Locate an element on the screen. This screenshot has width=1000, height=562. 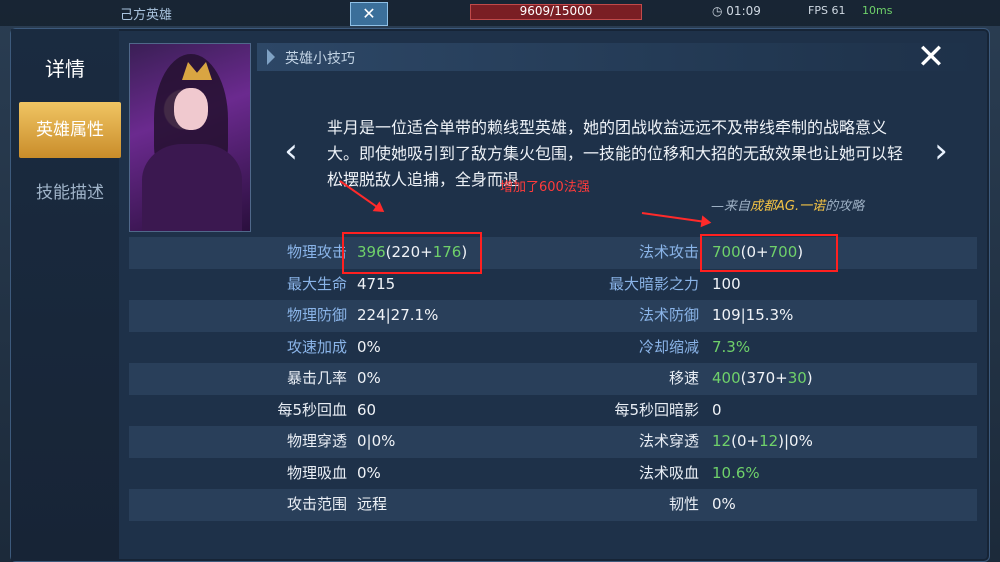
ally-heroes-label: 己方英雄 is located at coordinates (146, 15).